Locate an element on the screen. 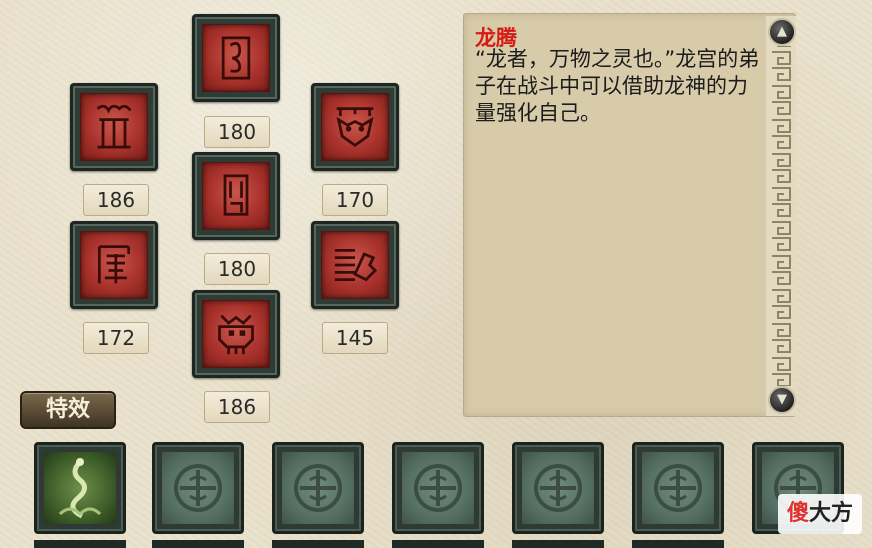 The image size is (872, 548). demon-face-glyph-icon is located at coordinates (236, 334).